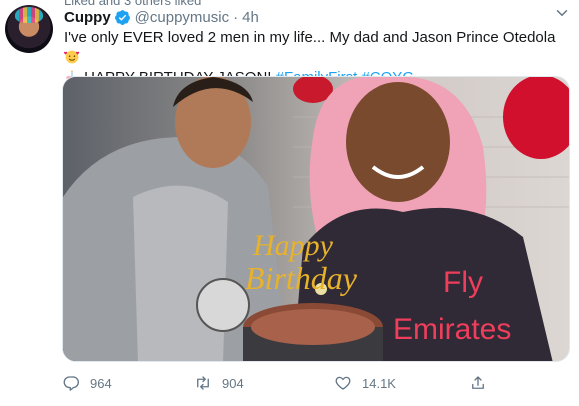 The image size is (579, 406). Describe the element at coordinates (219, 383) in the screenshot. I see `retweet-button: 904` at that location.